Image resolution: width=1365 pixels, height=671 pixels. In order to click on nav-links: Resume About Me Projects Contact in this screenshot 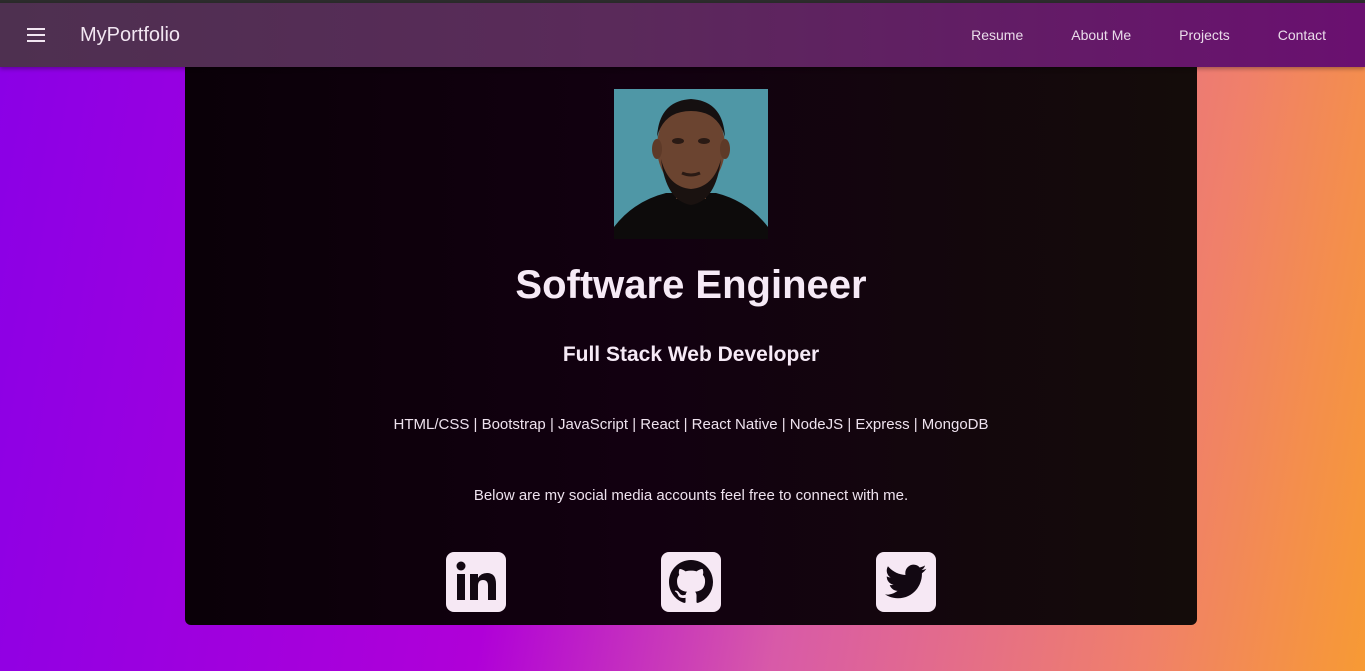, I will do `click(1124, 35)`.